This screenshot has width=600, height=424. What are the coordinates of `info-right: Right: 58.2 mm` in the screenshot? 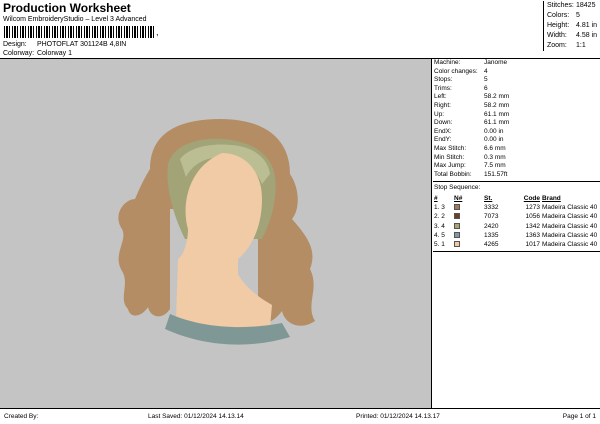 It's located at (472, 105).